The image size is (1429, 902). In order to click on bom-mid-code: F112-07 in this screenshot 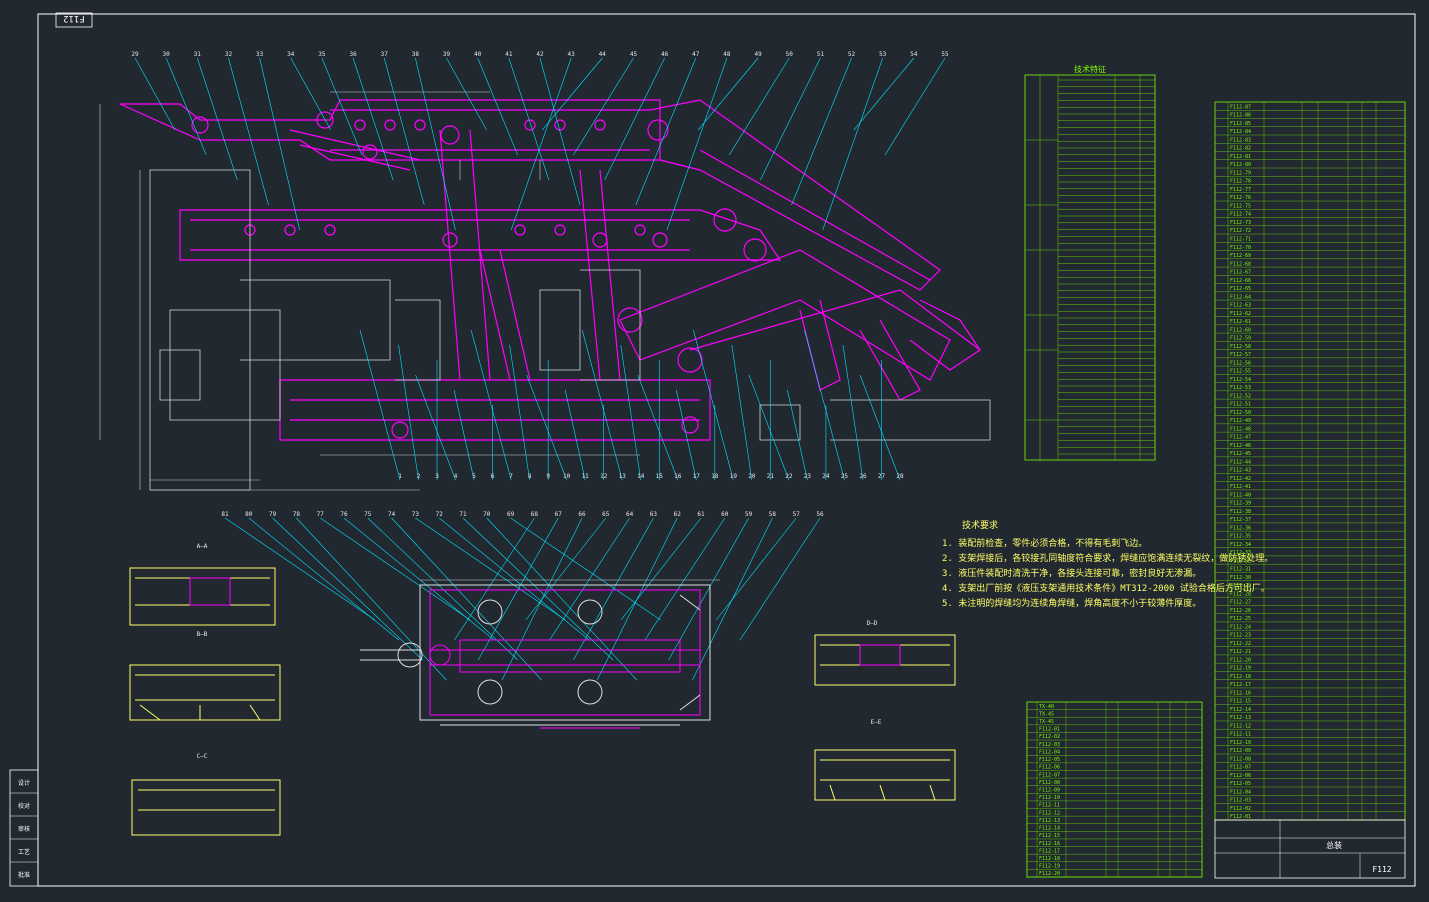, I will do `click(1049, 775)`.